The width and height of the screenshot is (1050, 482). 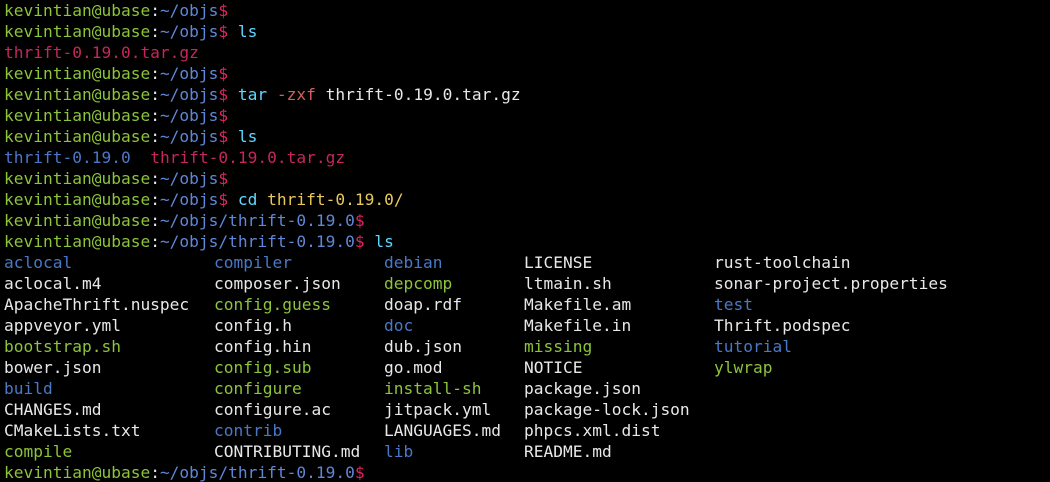 What do you see at coordinates (399, 451) in the screenshot?
I see `listing-directory: lib` at bounding box center [399, 451].